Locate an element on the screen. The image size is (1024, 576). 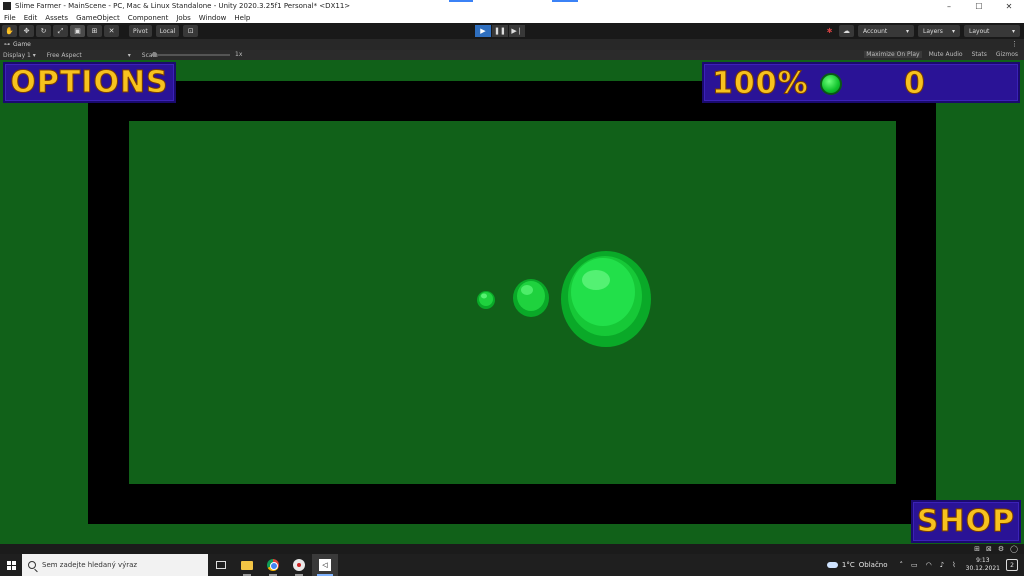
options-button: OPTIONS is located at coordinates (89, 82).